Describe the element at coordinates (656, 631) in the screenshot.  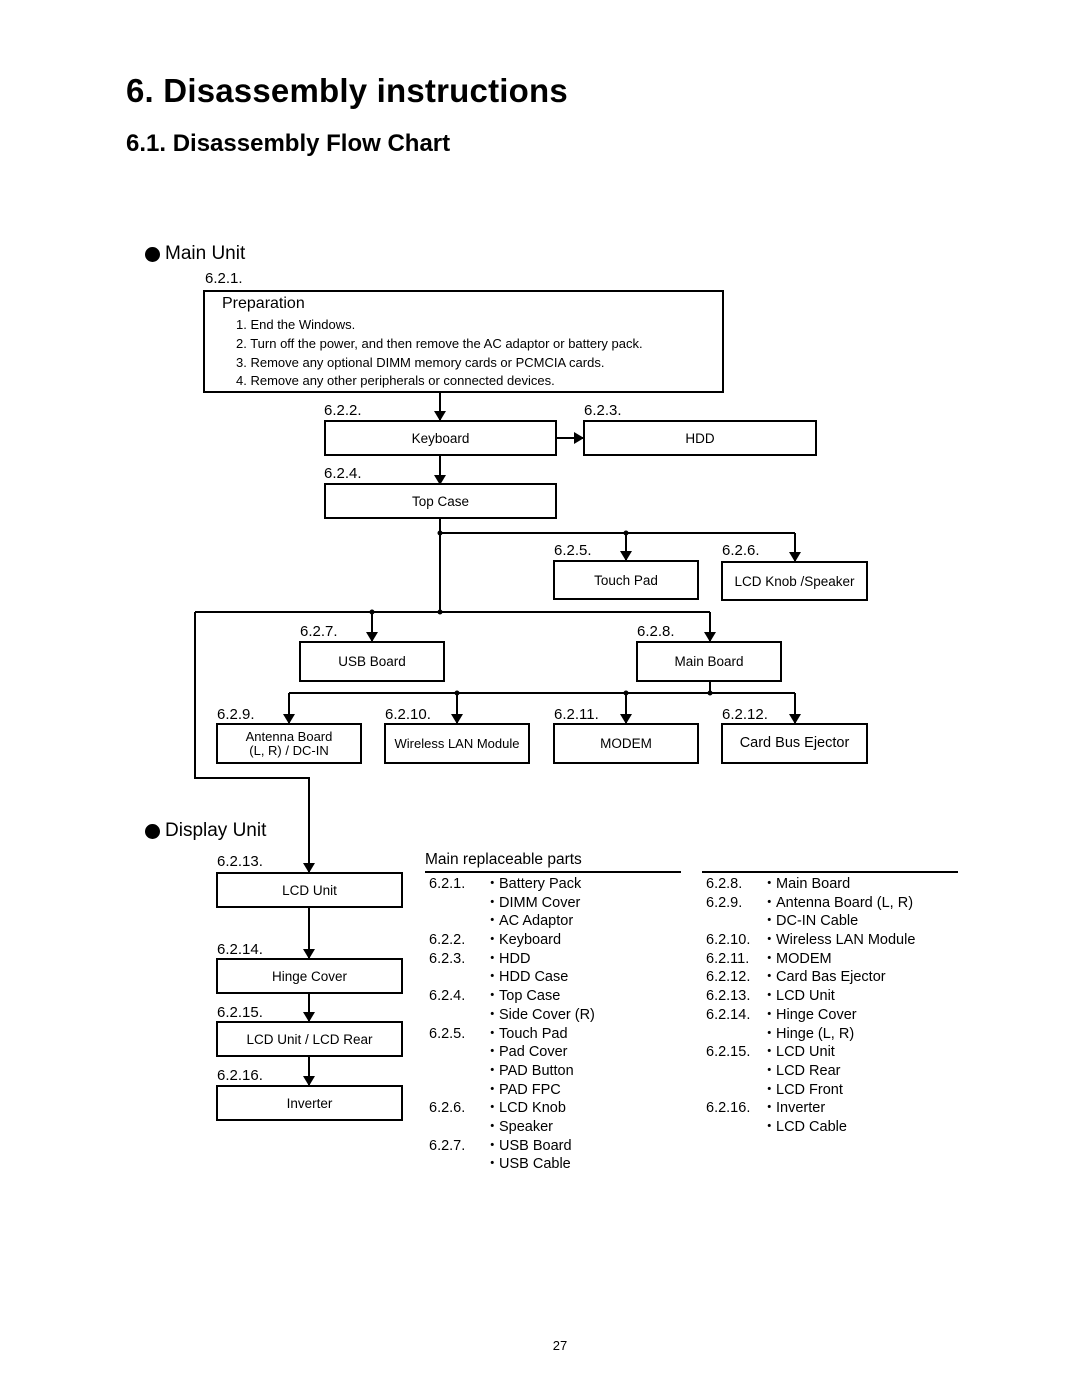
I see `step-number: 6.2.8.` at that location.